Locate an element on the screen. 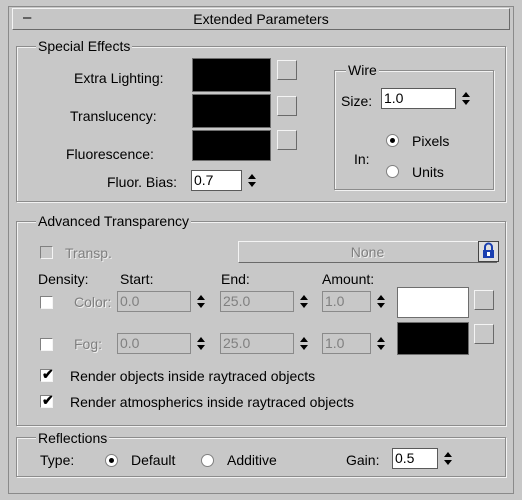 The image size is (522, 500). wire-in-label: In: is located at coordinates (362, 159).